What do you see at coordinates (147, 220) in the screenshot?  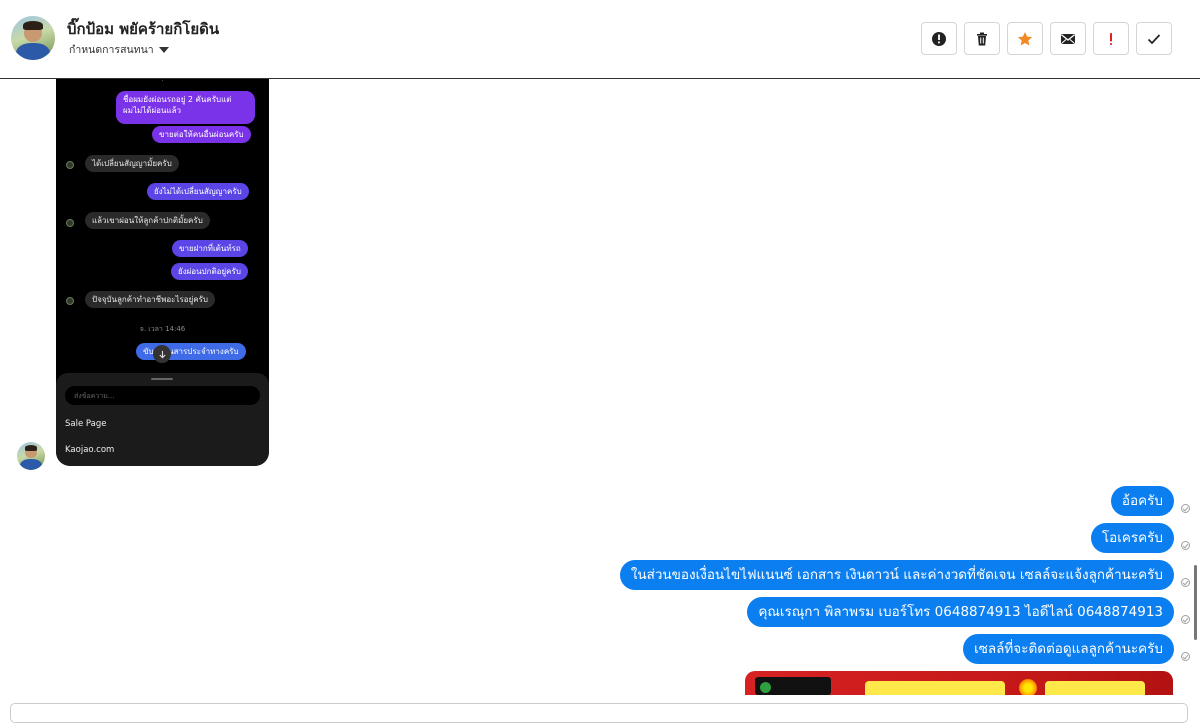 I see `screenshot-bubble: แล้วเขาผ่อนให้ลูกค้าปกติมั้ยครับ` at bounding box center [147, 220].